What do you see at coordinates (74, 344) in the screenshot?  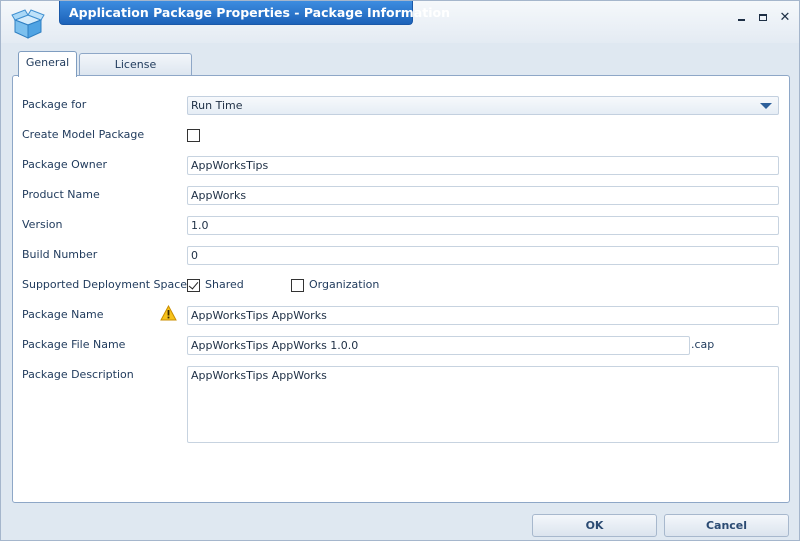 I see `package-file-name-label: Package File Name` at bounding box center [74, 344].